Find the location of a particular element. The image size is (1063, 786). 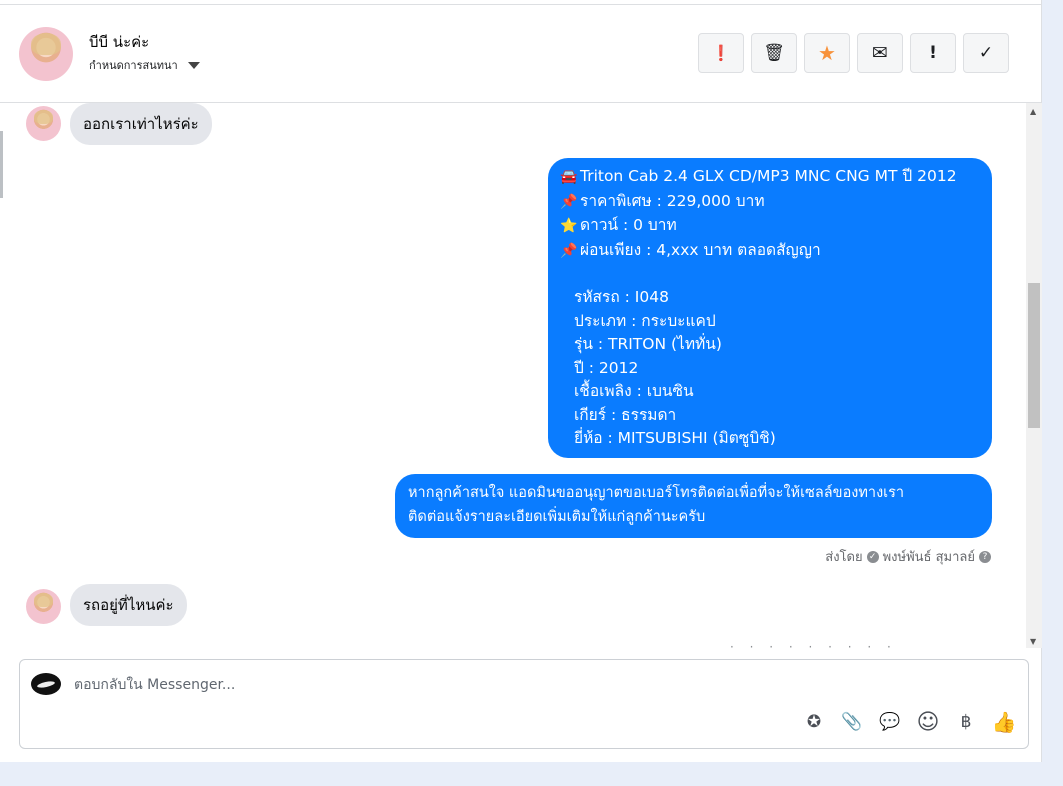

sent-by-name: พงษ์พันธ์ สุมาลย์ is located at coordinates (929, 556).